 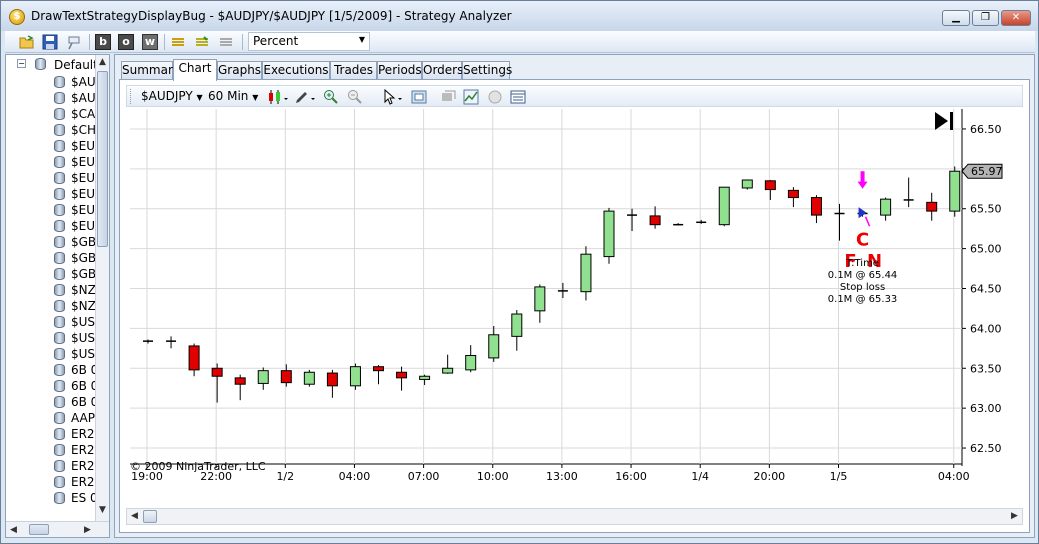 I want to click on tree-item: $EURCAD, so click(x=75, y=162).